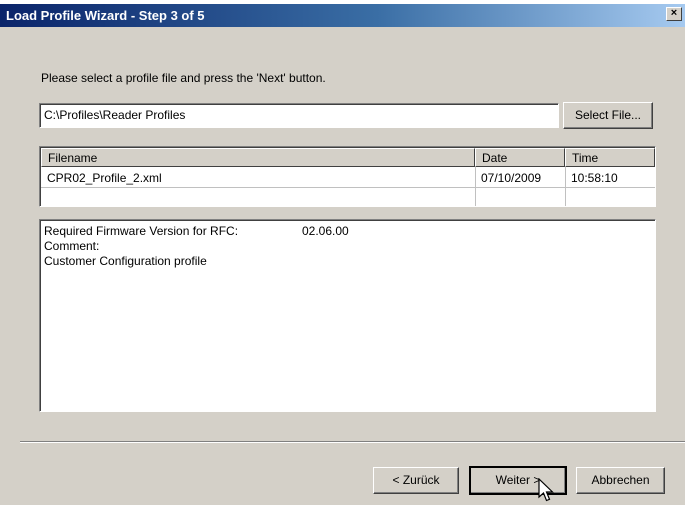  I want to click on row-filename: CPR02_Profile_2.xml, so click(104, 178).